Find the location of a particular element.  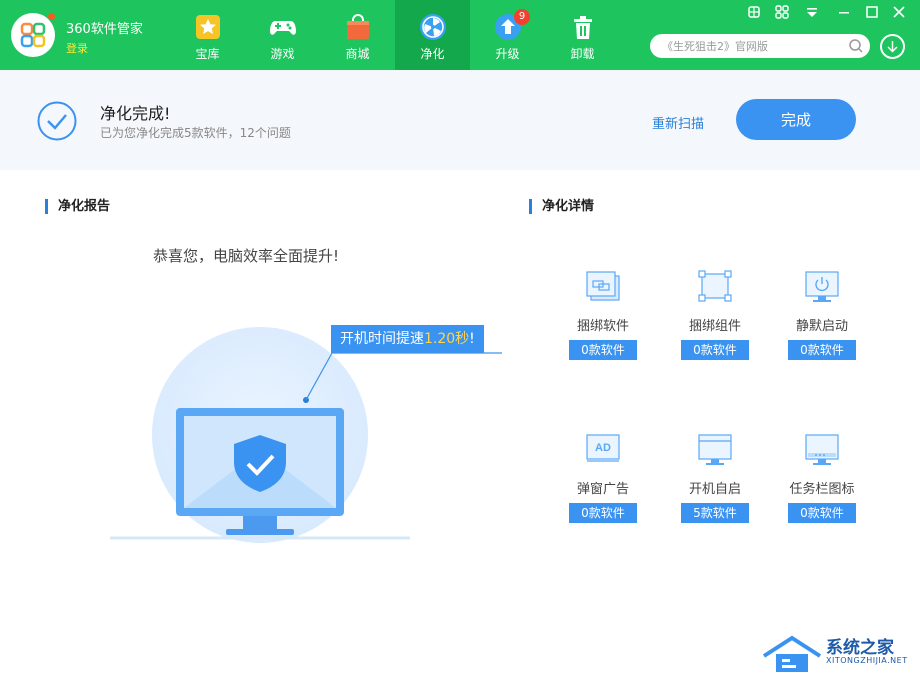

silent-start-icon is located at coordinates (822, 286).